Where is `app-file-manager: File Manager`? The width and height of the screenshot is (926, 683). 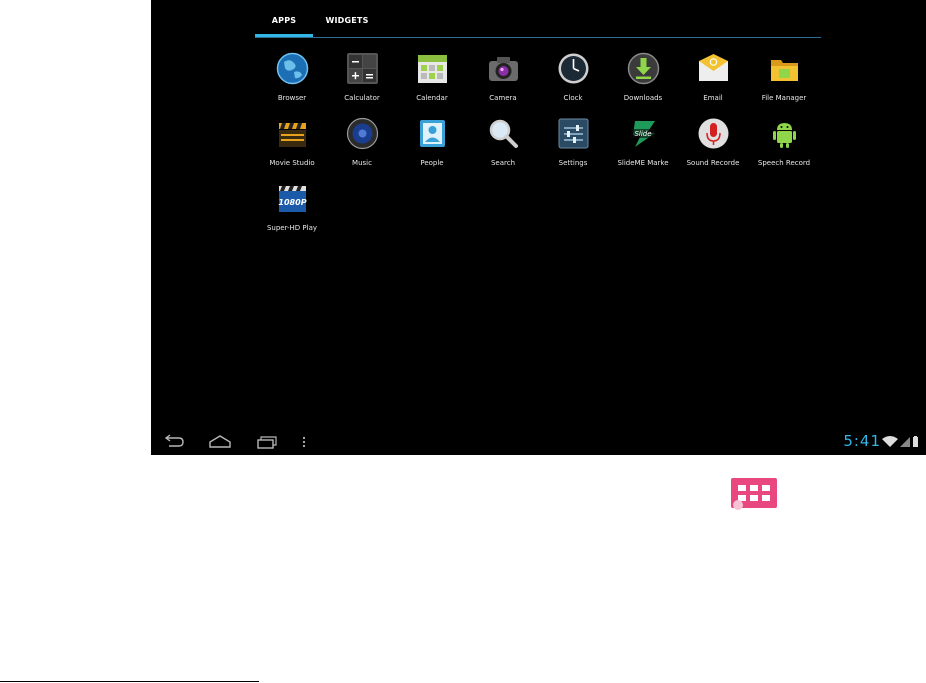 app-file-manager: File Manager is located at coordinates (784, 81).